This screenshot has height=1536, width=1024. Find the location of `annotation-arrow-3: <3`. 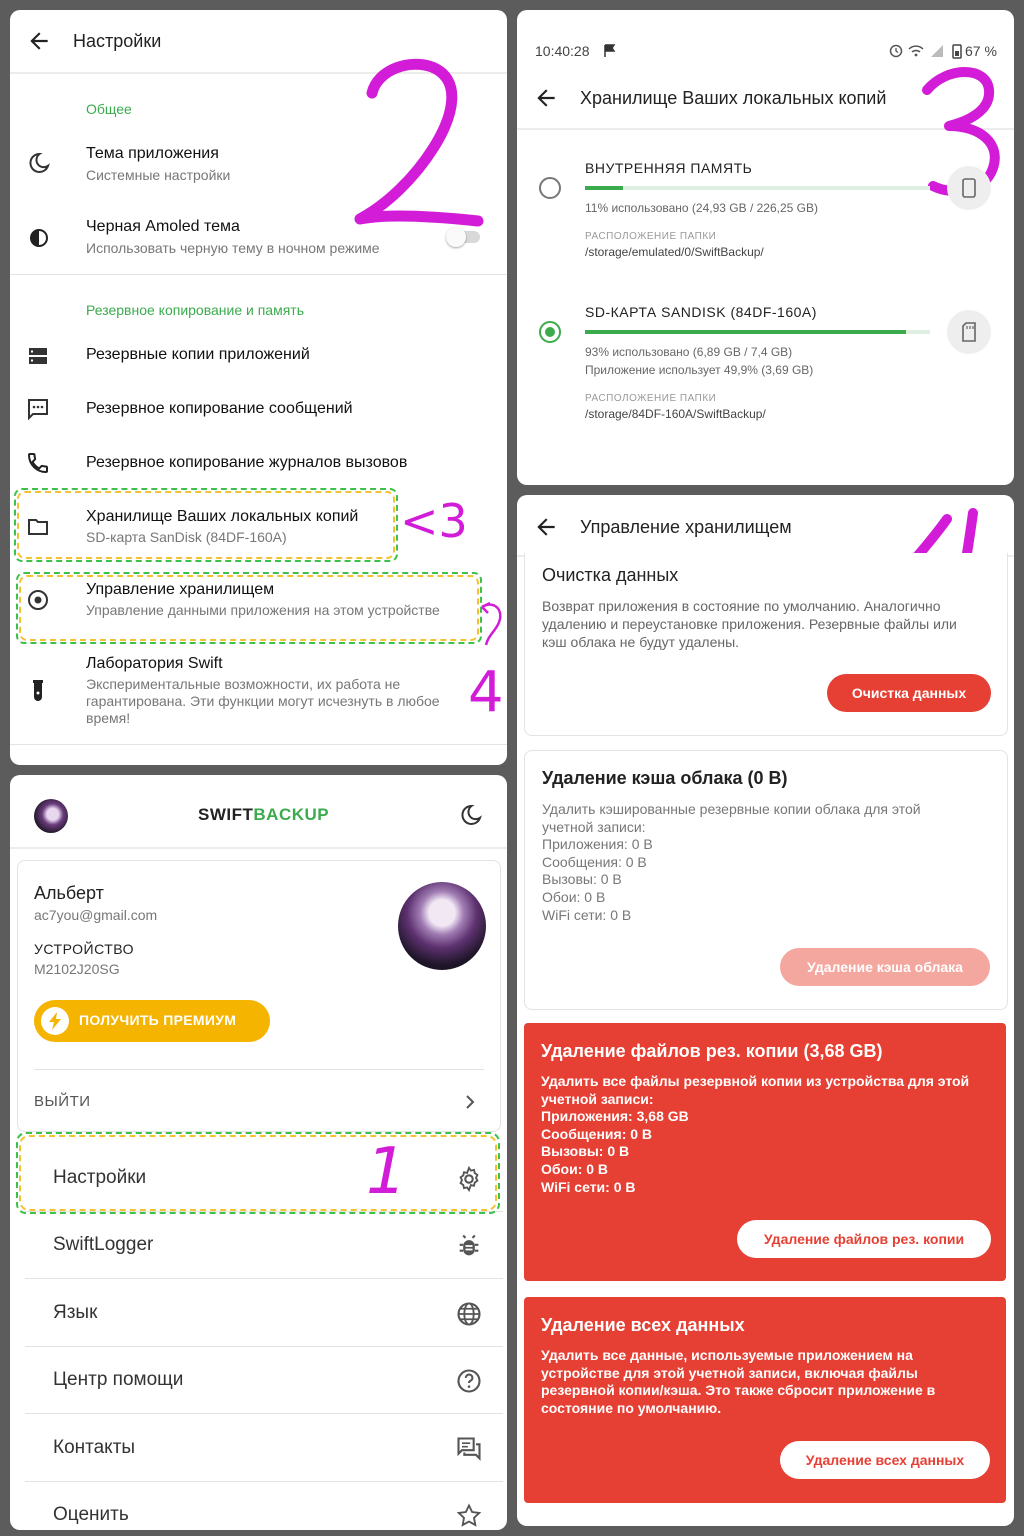

annotation-arrow-3: <3 is located at coordinates (434, 521).